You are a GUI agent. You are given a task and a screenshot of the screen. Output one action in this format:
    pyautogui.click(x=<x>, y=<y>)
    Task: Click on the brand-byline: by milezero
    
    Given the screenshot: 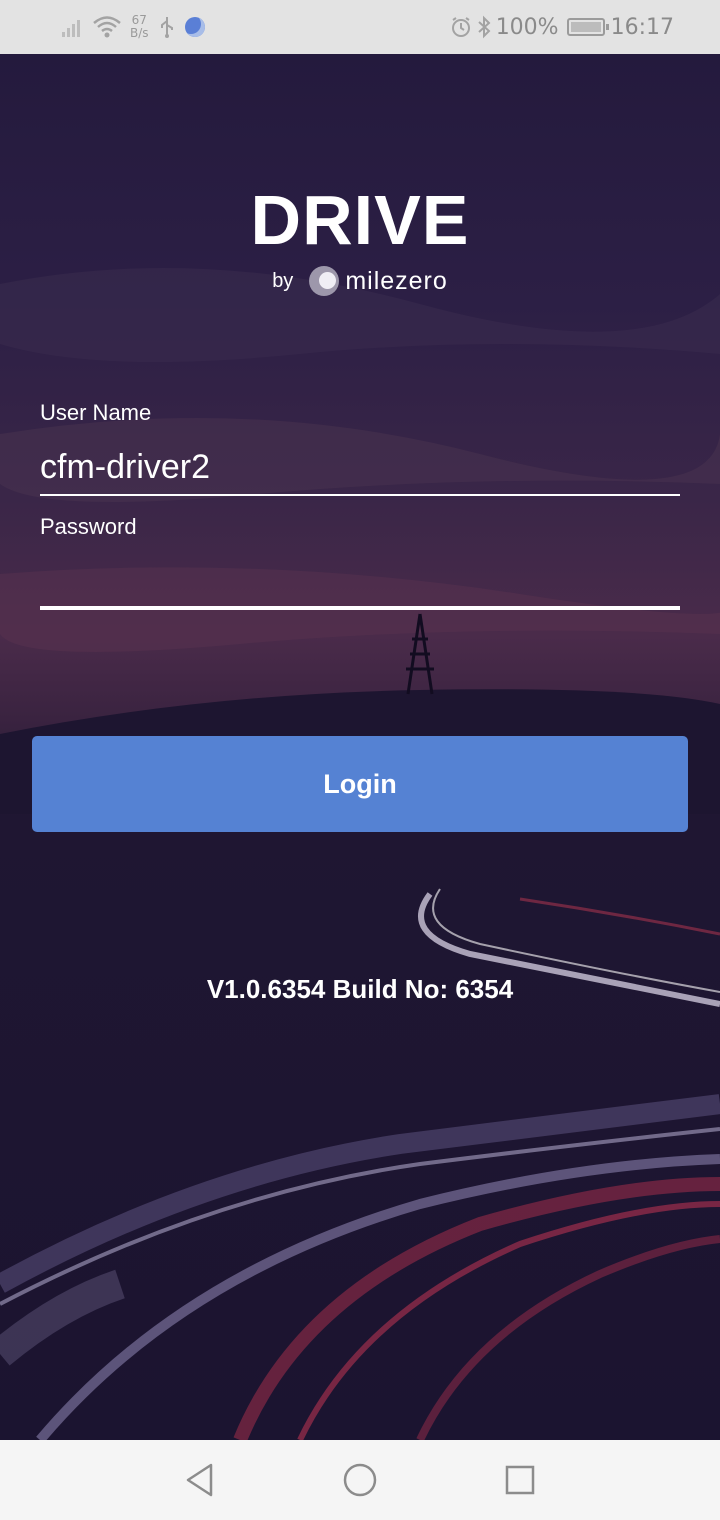 What is the action you would take?
    pyautogui.click(x=360, y=281)
    